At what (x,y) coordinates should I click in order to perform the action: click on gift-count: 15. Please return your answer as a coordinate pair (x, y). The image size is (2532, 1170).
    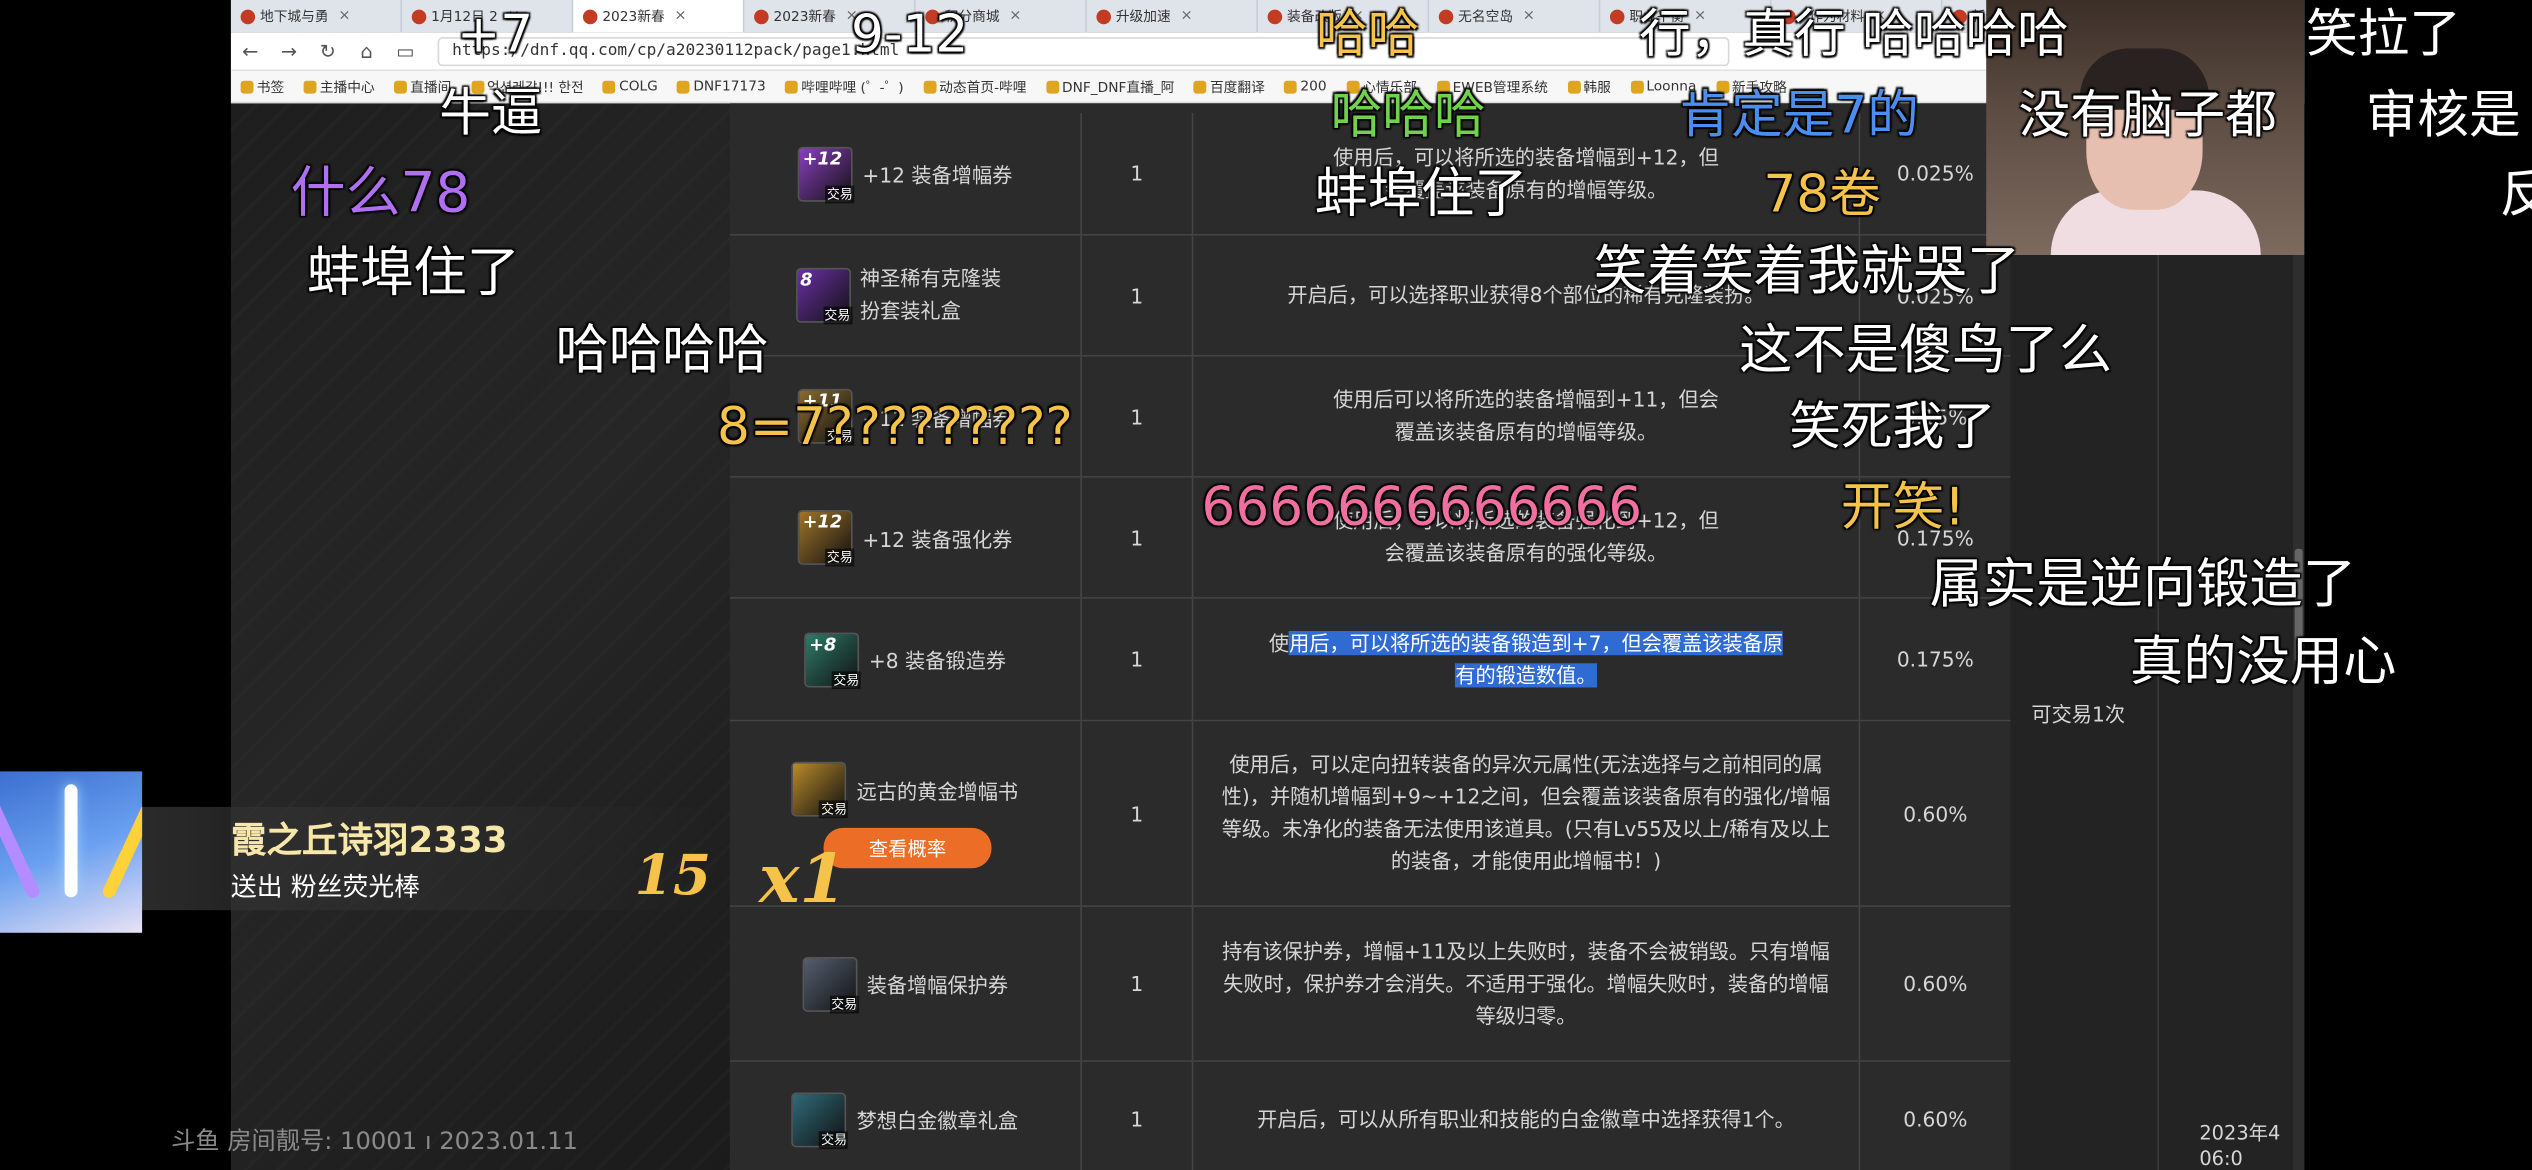
    Looking at the image, I should click on (673, 876).